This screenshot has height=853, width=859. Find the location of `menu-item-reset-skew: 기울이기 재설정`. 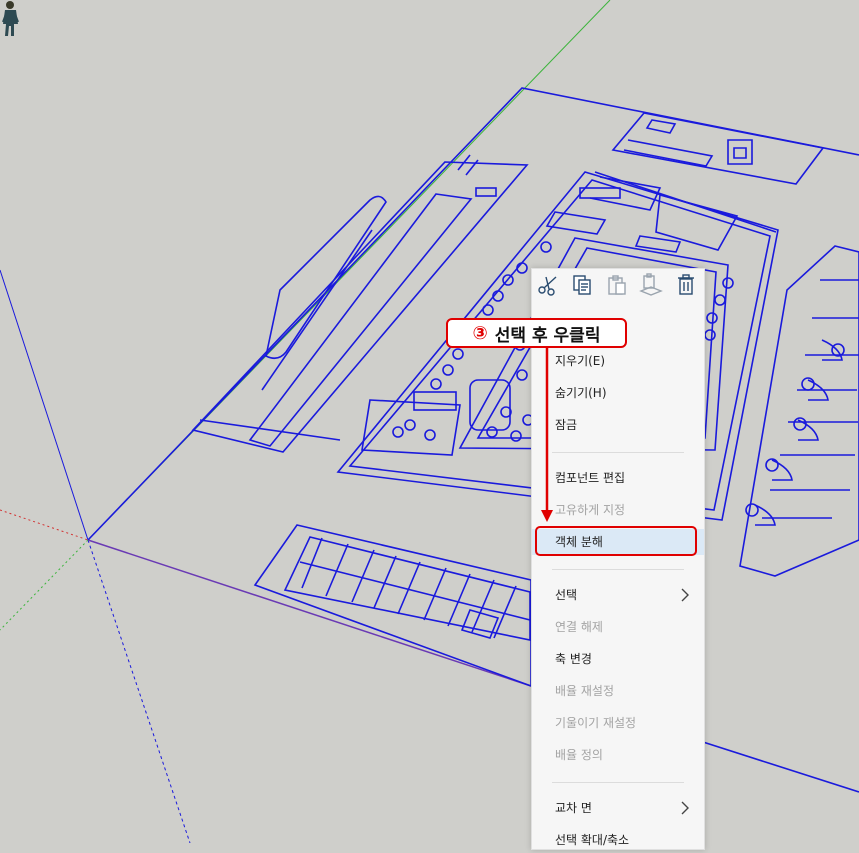

menu-item-reset-skew: 기울이기 재설정 is located at coordinates (618, 723).